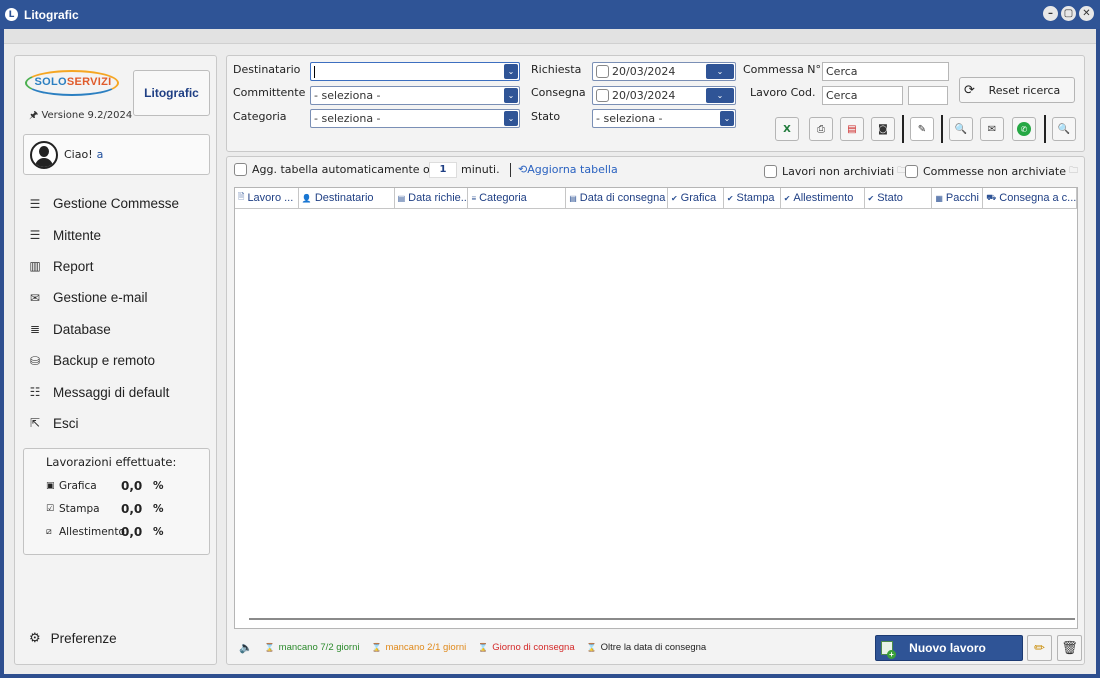  I want to click on richiesta-label: Richiesta, so click(556, 69).